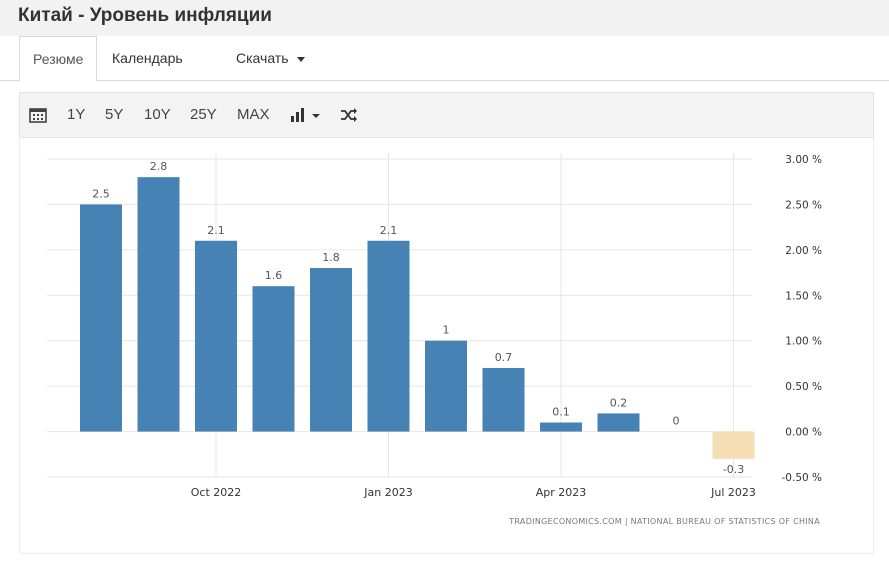  I want to click on data-label: 0.7, so click(504, 357).